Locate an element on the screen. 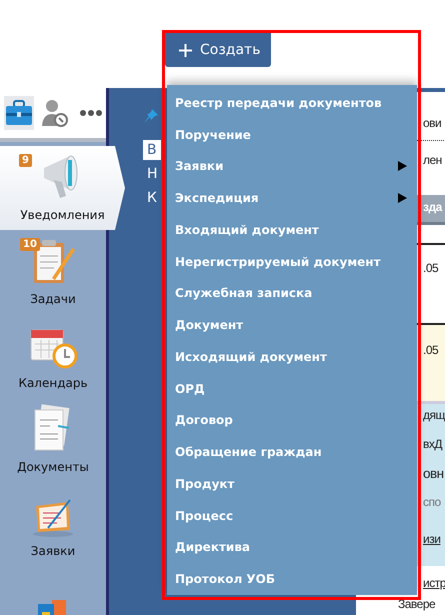 Image resolution: width=445 pixels, height=615 pixels. content-text: Завере is located at coordinates (417, 604).